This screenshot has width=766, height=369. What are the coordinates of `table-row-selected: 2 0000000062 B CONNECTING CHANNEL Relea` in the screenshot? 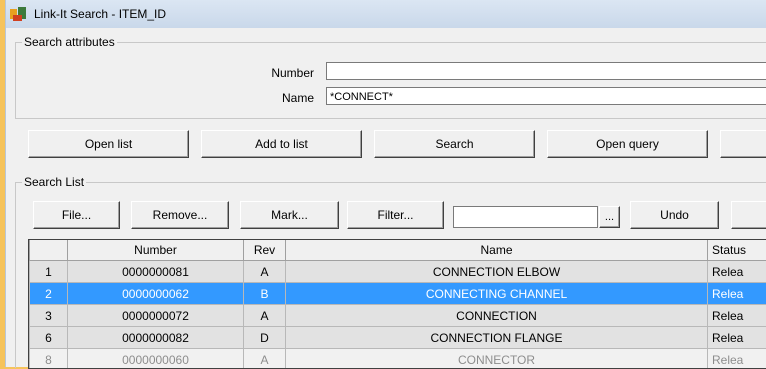 It's located at (398, 294).